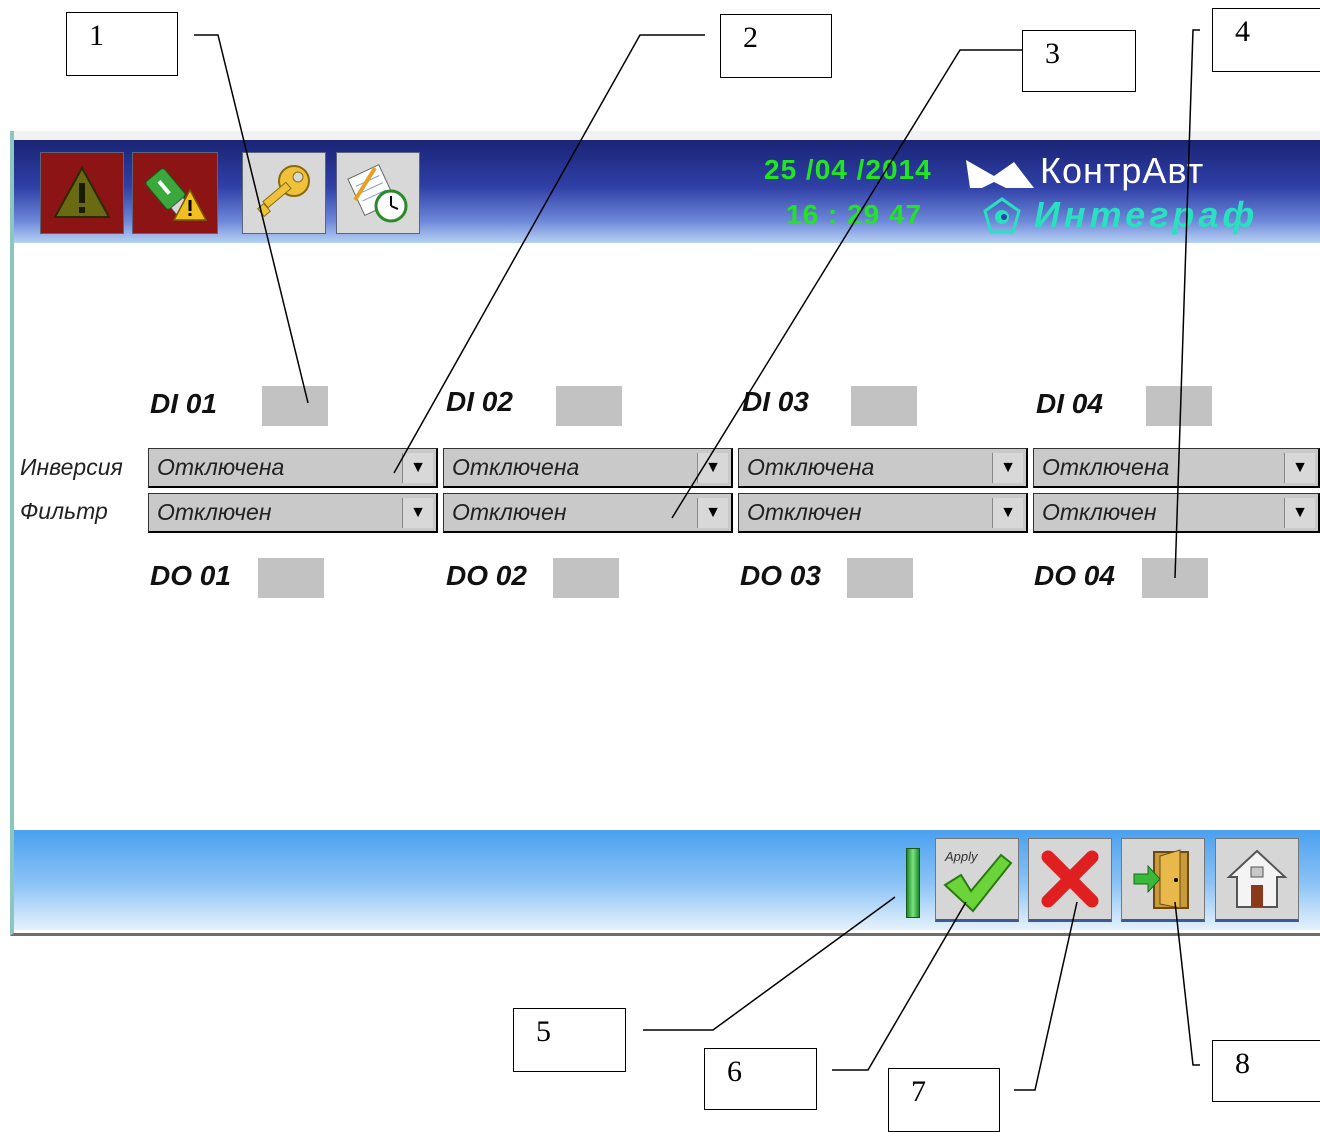 This screenshot has height=1132, width=1320. I want to click on usb-warning-button, so click(175, 193).